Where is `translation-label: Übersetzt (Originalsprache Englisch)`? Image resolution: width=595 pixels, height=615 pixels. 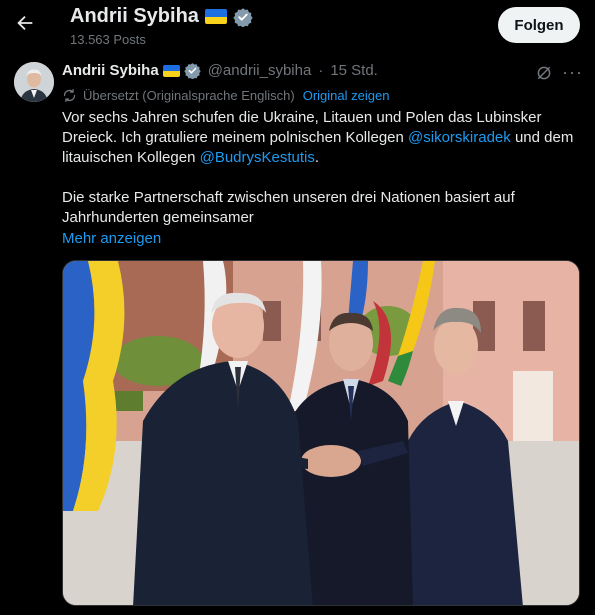
translation-label: Übersetzt (Originalsprache Englisch) is located at coordinates (189, 95).